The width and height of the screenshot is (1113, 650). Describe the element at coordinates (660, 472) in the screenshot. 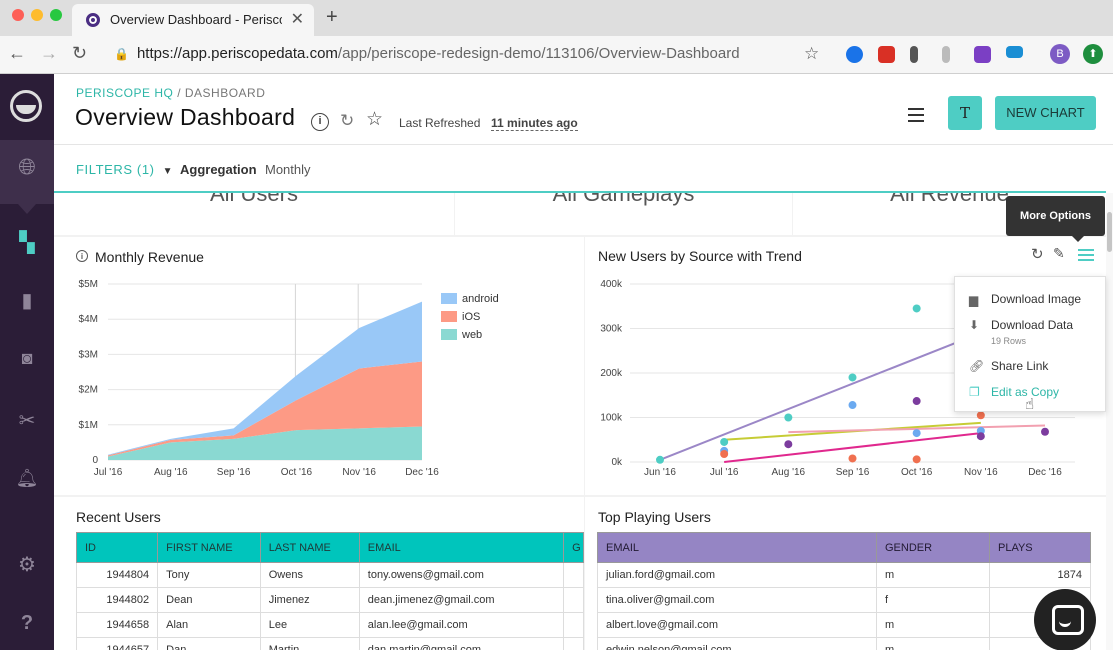

I see `x-tick-label: Jun '16` at that location.